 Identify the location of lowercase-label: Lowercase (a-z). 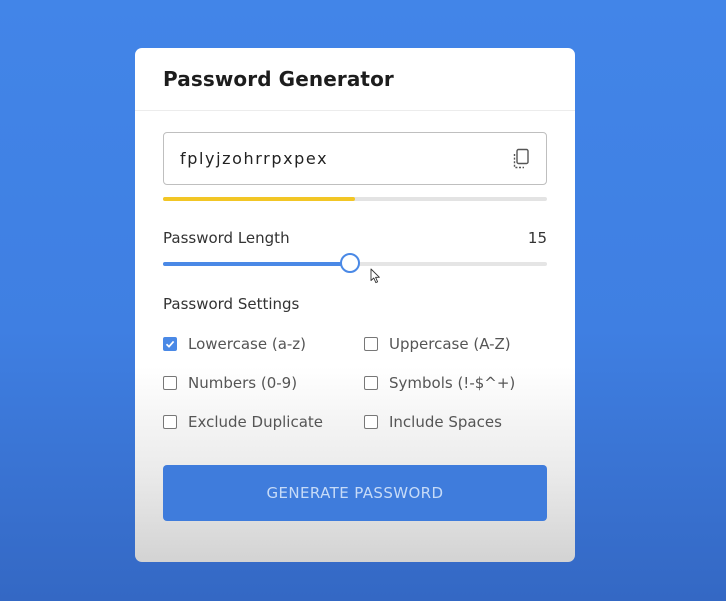
(247, 344).